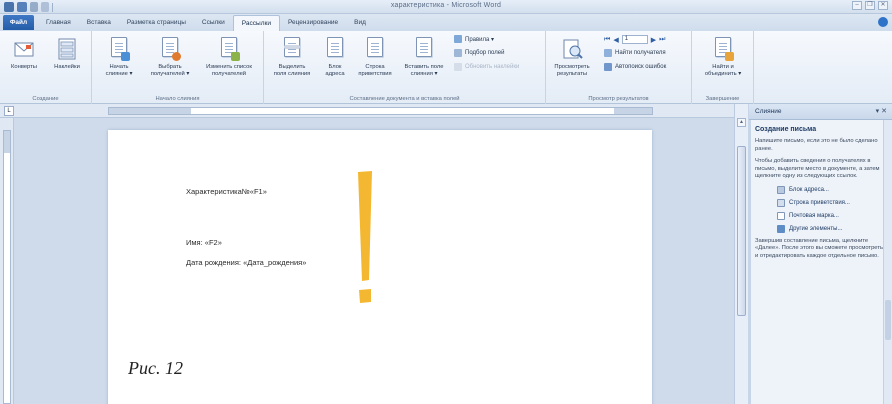  I want to click on postage-link-icon, so click(781, 215).